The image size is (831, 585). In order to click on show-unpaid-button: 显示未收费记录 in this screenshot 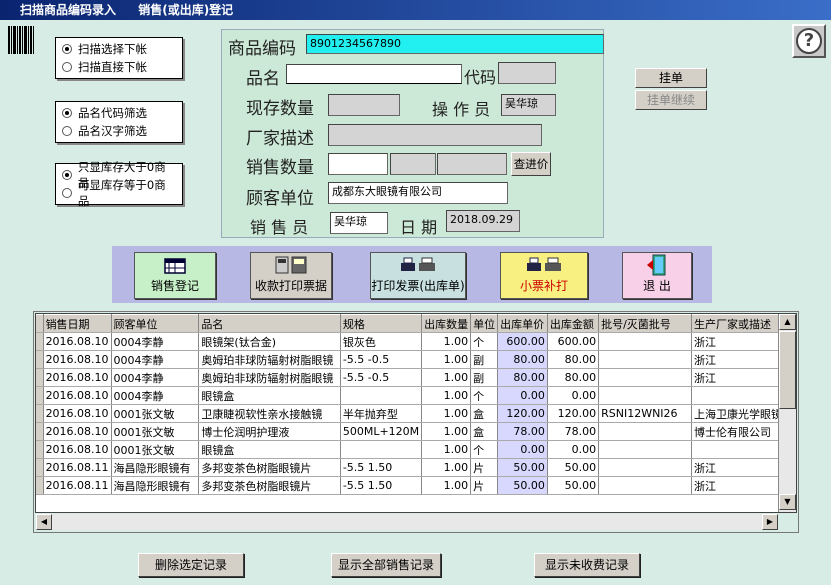, I will do `click(587, 565)`.